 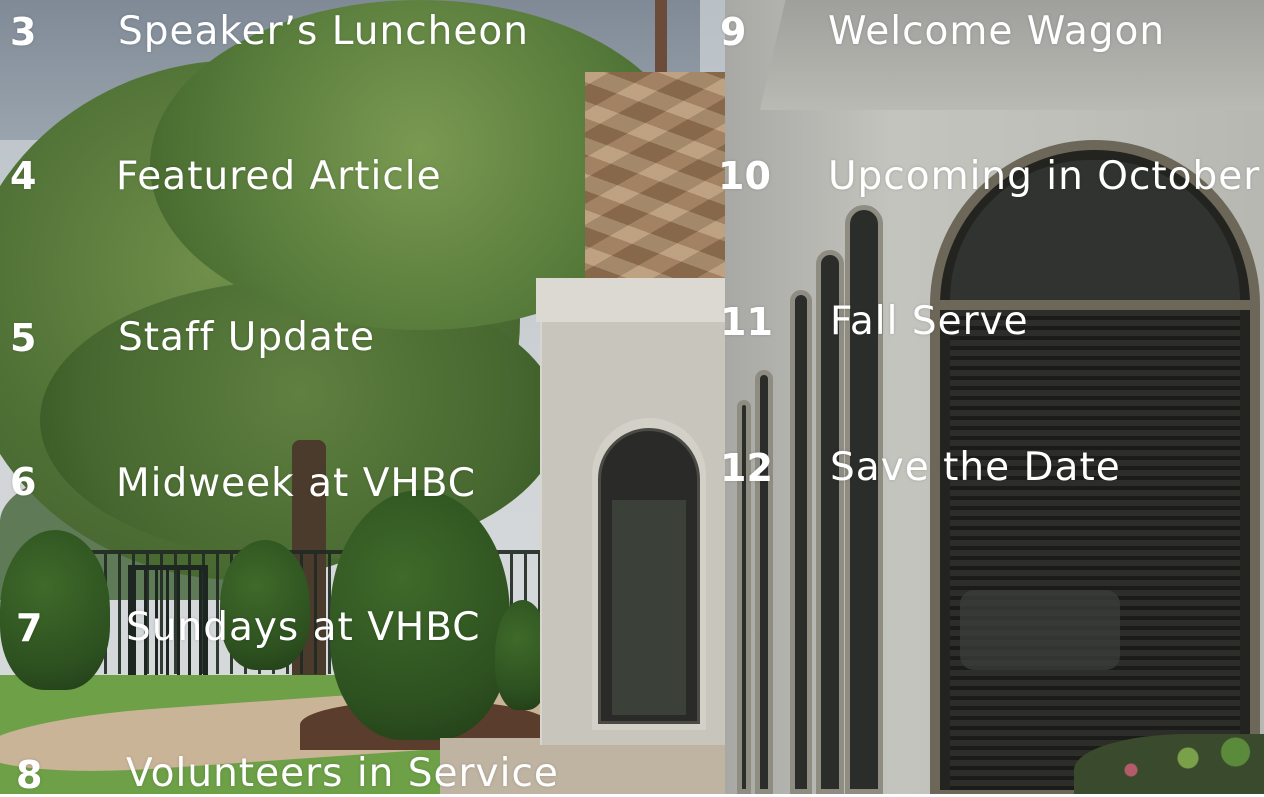 What do you see at coordinates (296, 483) in the screenshot?
I see `toc-entry-midweek: Midweek at VHBC` at bounding box center [296, 483].